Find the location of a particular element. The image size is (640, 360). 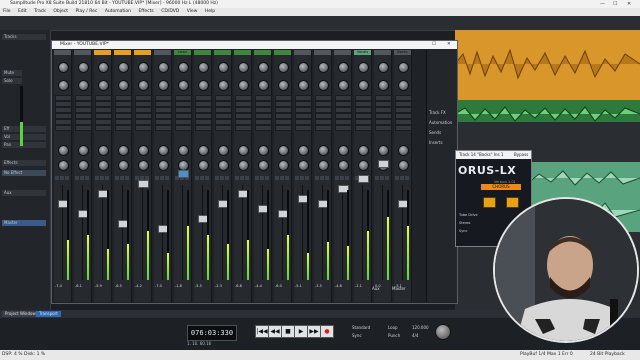

panel-row-vol: Vol is located at coordinates (24, 137).